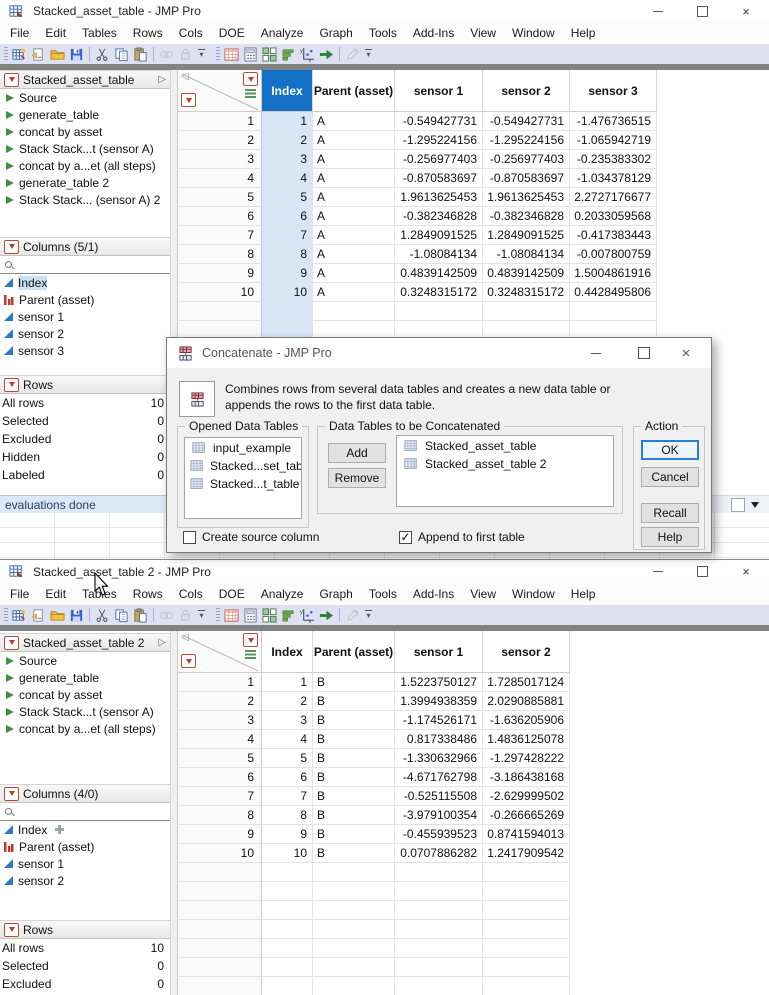 This screenshot has height=995, width=769. What do you see at coordinates (526, 701) in the screenshot?
I see `cell-sensor-2: 2.0290885881` at bounding box center [526, 701].